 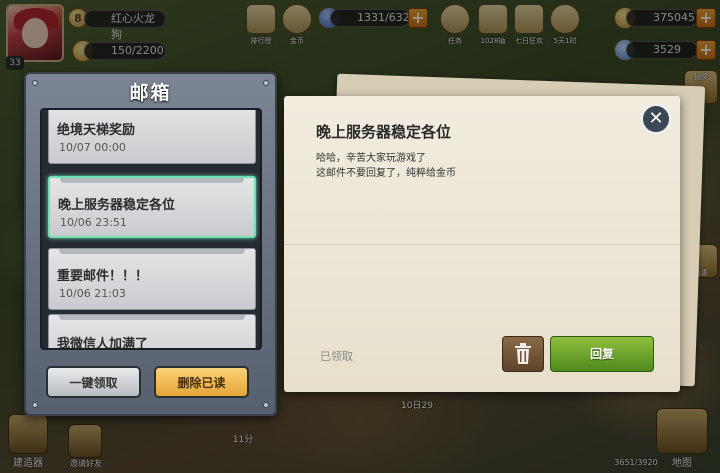 I want to click on mail-list-item: 我微信人加满了, so click(x=152, y=332).